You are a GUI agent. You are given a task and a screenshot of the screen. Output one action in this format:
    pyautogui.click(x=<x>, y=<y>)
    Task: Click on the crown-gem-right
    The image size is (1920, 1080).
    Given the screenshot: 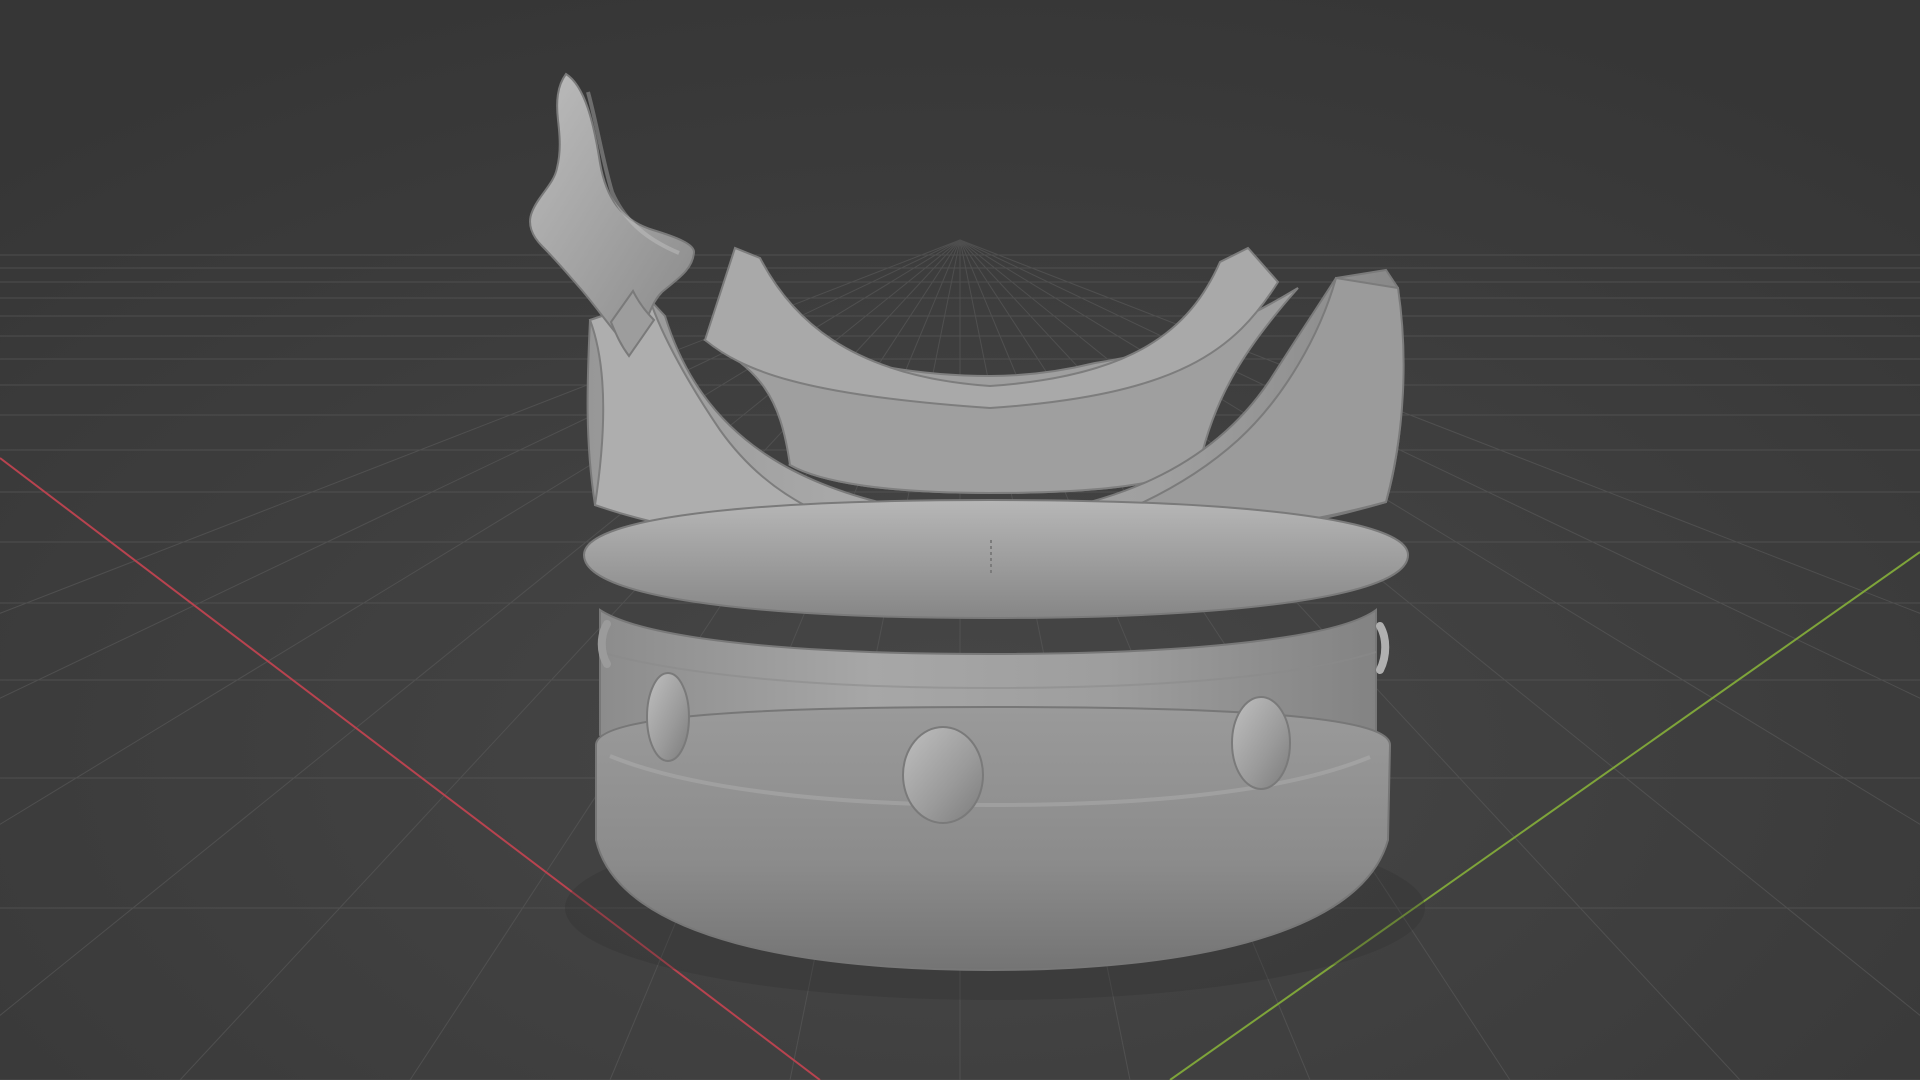 What is the action you would take?
    pyautogui.click(x=1261, y=743)
    